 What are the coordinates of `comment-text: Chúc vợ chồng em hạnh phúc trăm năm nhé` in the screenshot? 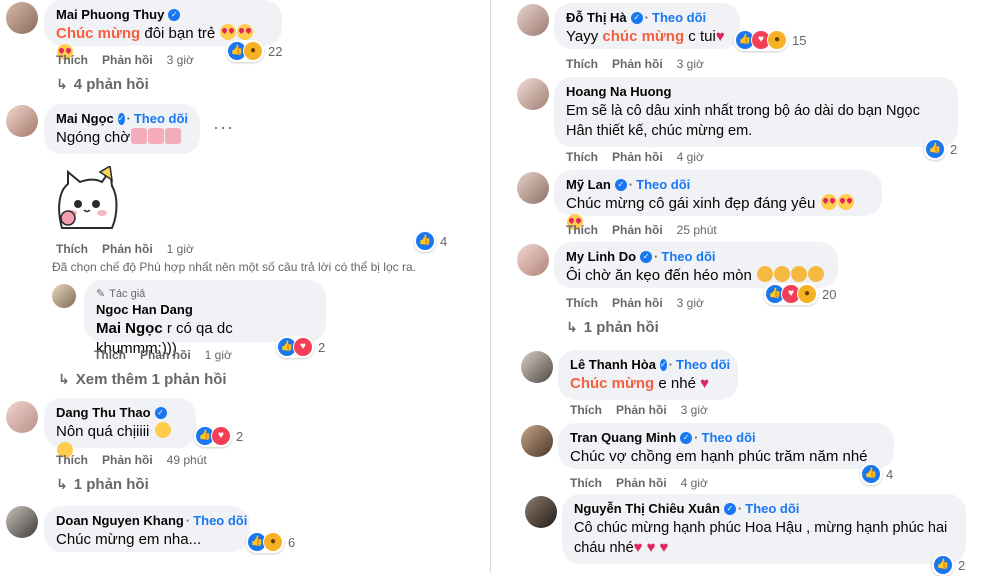 It's located at (719, 456).